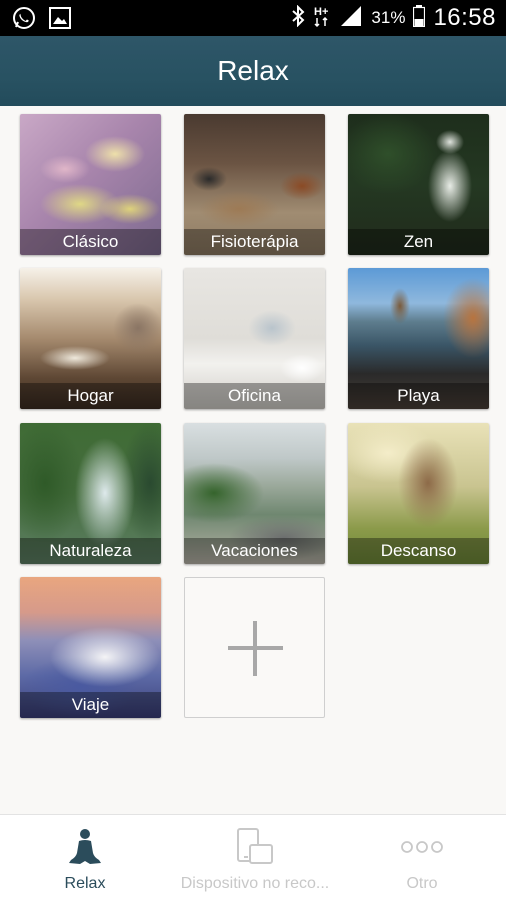  What do you see at coordinates (254, 184) in the screenshot?
I see `tile-fisioterapia: Fisioterápia` at bounding box center [254, 184].